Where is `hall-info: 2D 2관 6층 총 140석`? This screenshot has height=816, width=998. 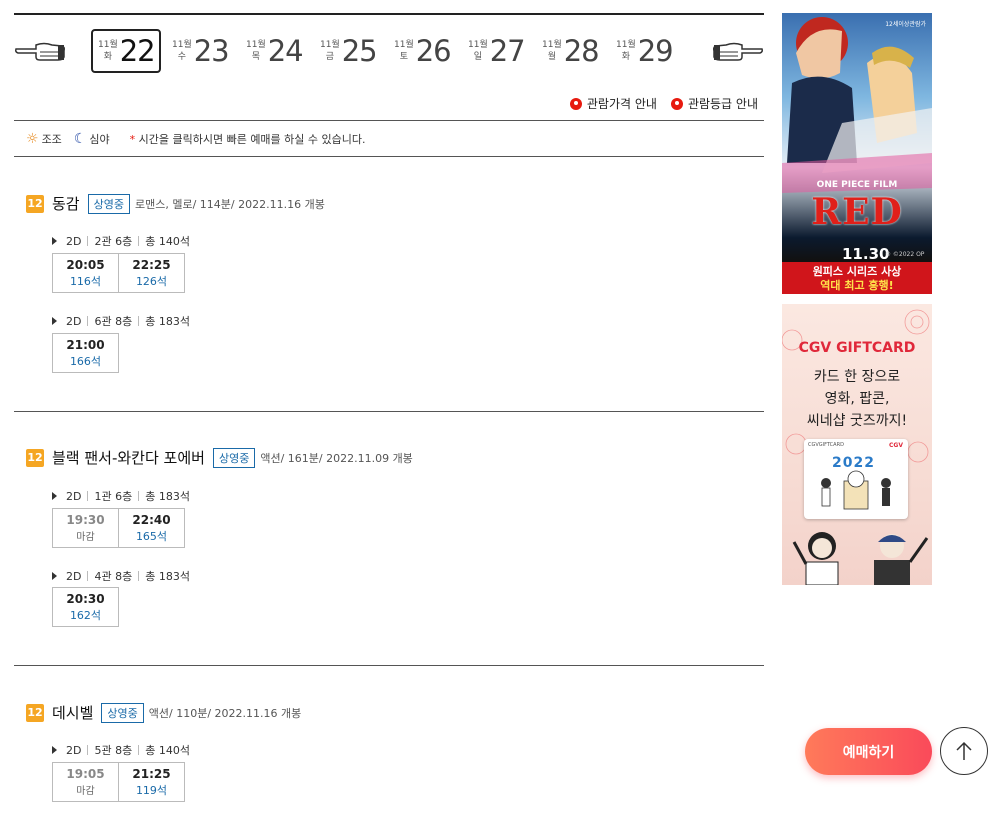
hall-info: 2D 2관 6층 총 140석 is located at coordinates (121, 241).